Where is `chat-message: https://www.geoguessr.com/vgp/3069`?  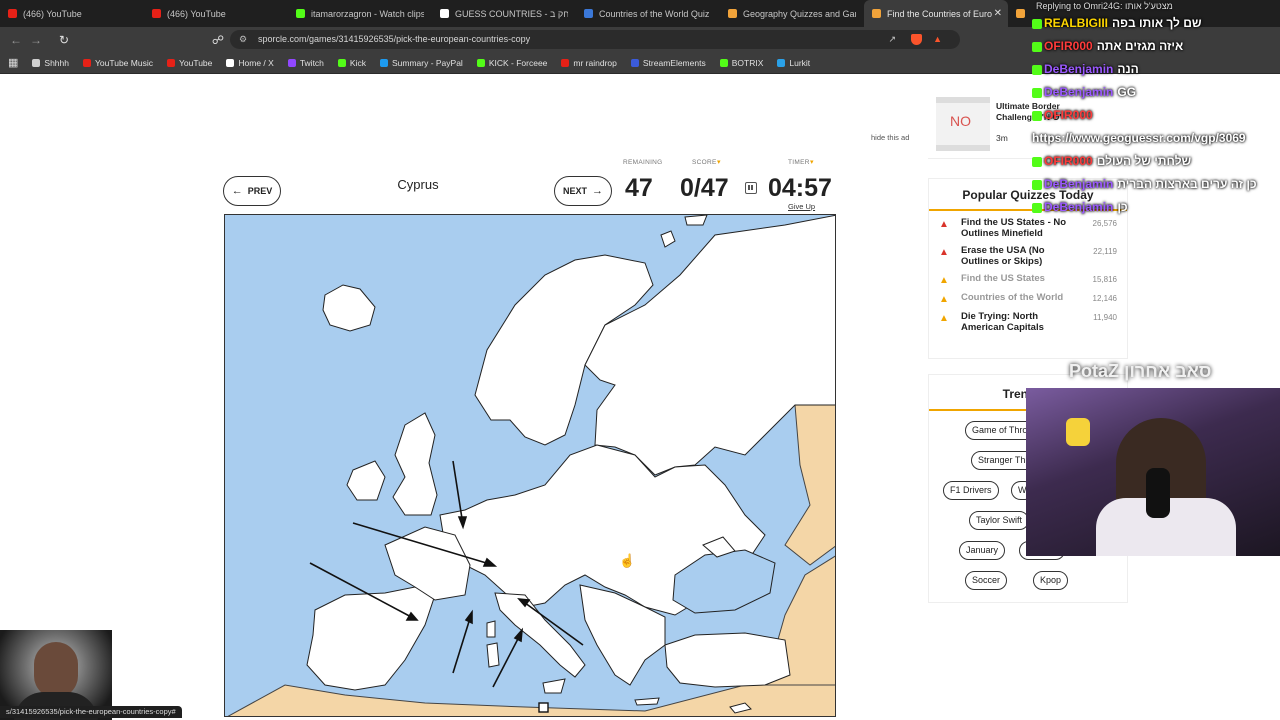
chat-message: https://www.geoguessr.com/vgp/3069 is located at coordinates (1156, 138).